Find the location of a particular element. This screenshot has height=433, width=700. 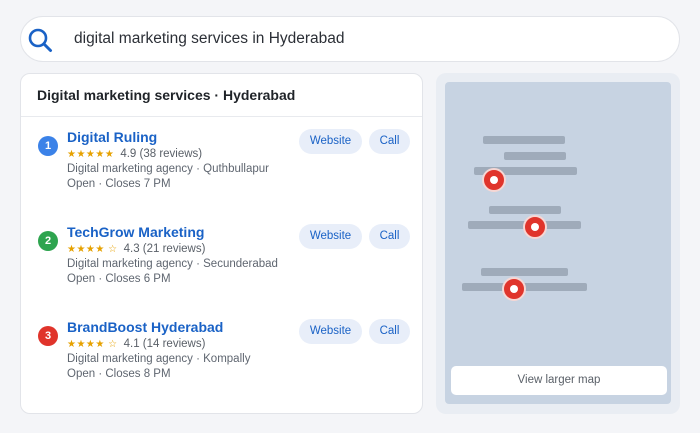

results-header: Digital marketing services · Hyderabad is located at coordinates (221, 95).